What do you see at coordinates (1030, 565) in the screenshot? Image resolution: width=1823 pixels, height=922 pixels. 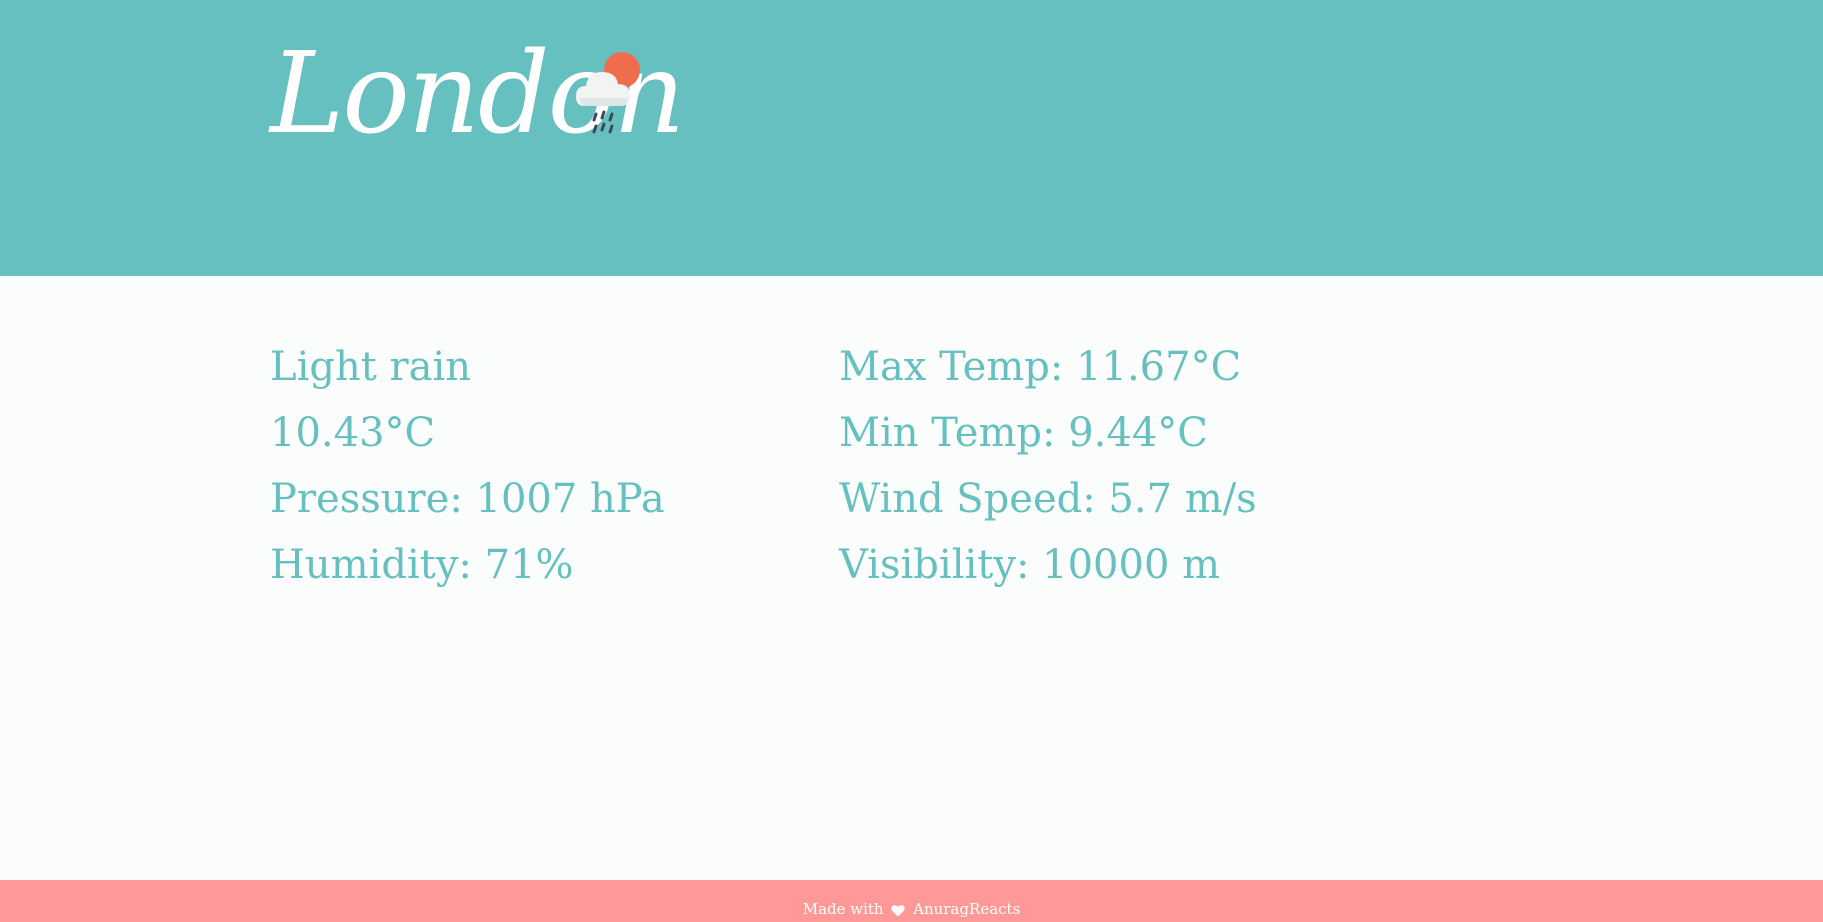 I see `visibility: Visibility: 10000 m` at bounding box center [1030, 565].